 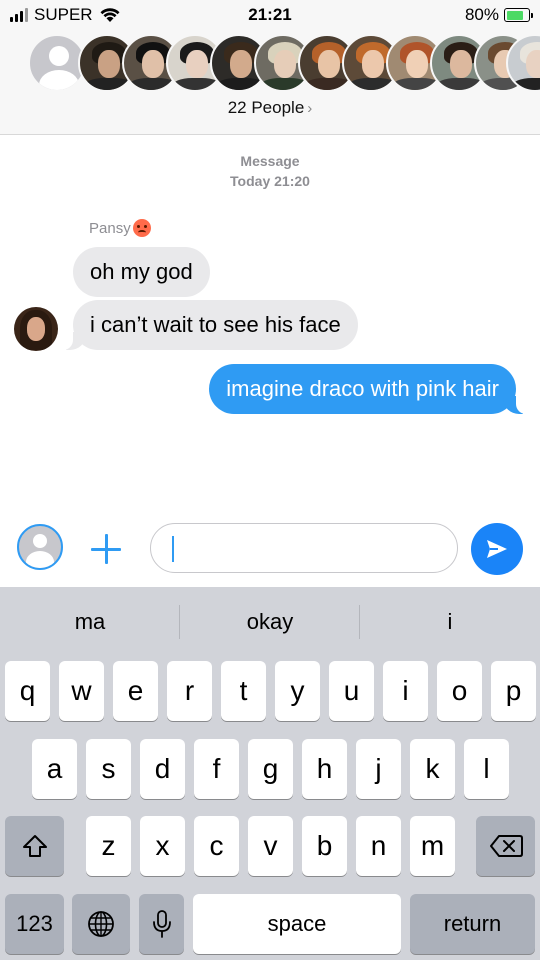 What do you see at coordinates (34, 924) in the screenshot?
I see `numbers-key: 123` at bounding box center [34, 924].